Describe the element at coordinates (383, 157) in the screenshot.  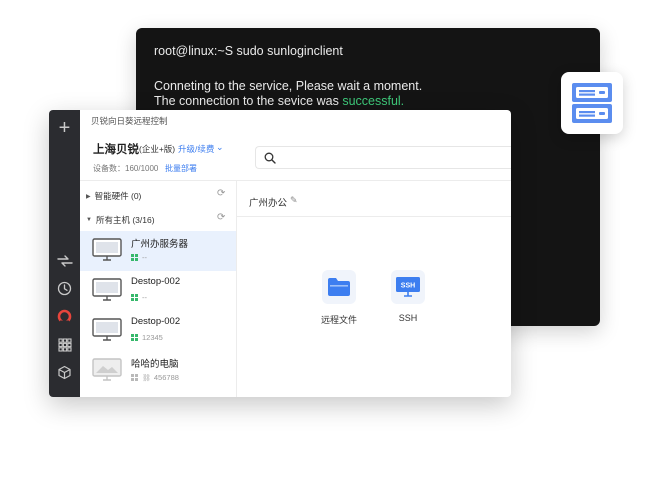
I see `search-input` at that location.